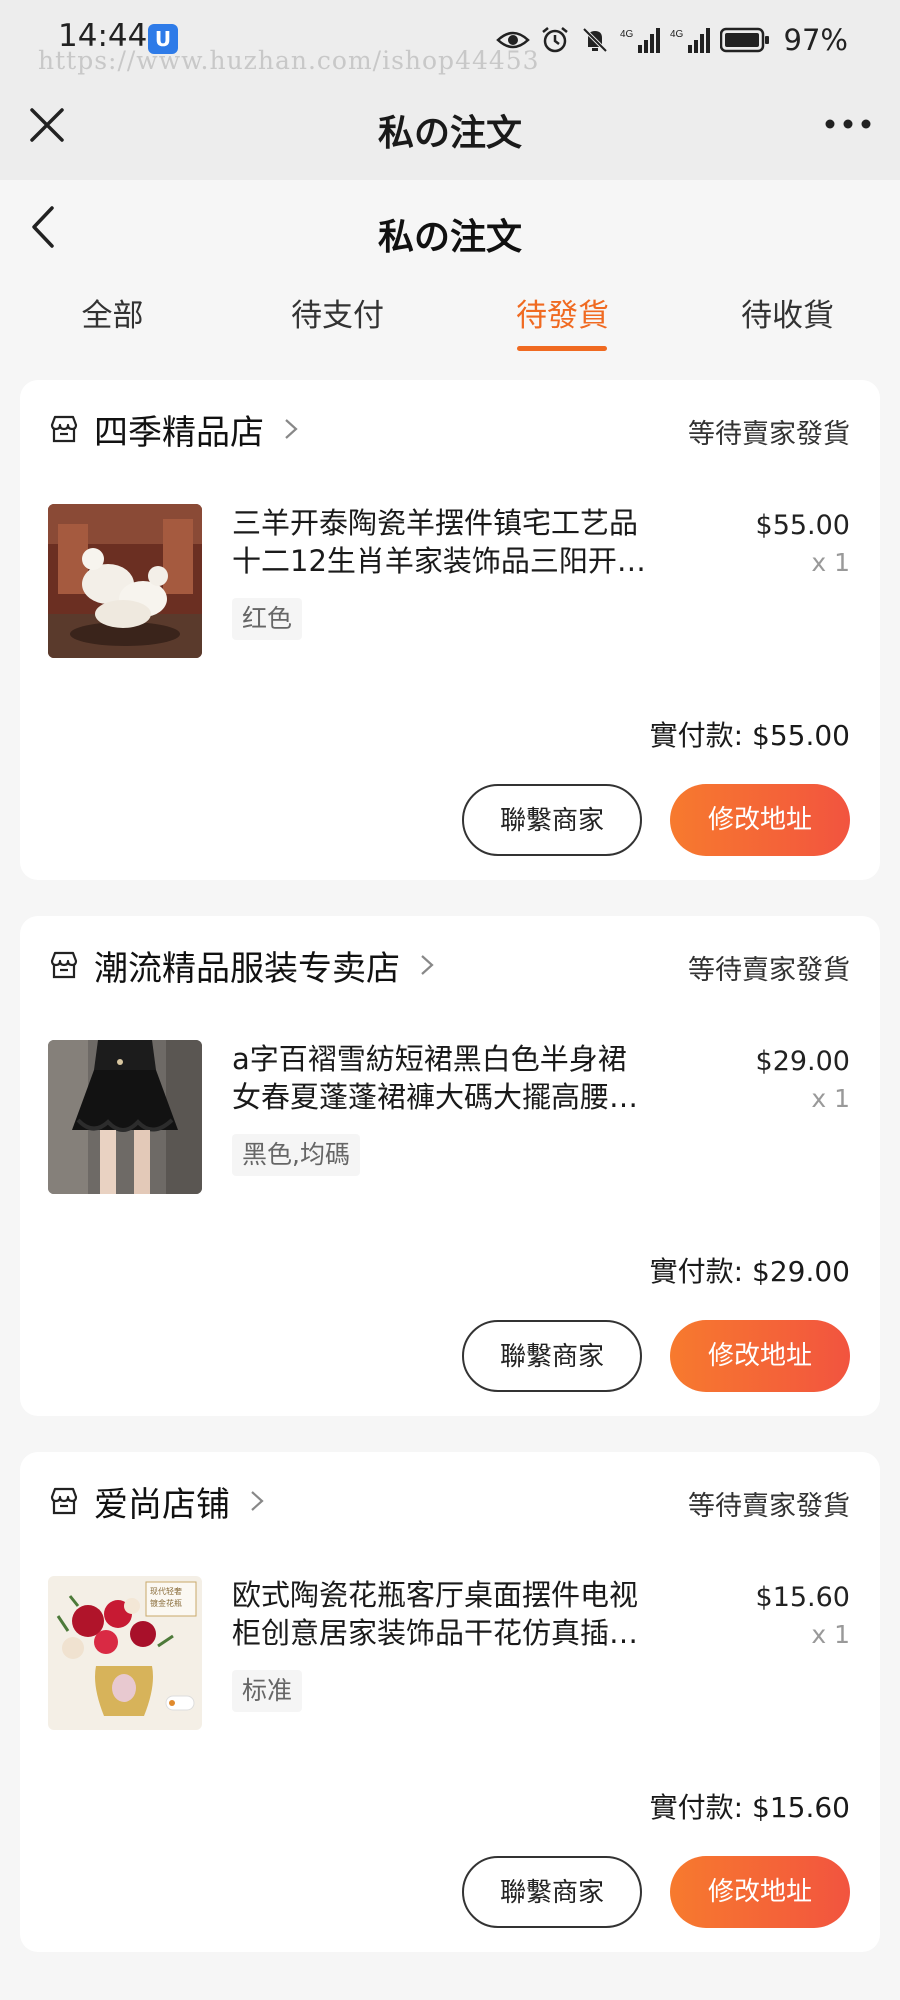  What do you see at coordinates (247, 968) in the screenshot?
I see `store-name: 潮流精品服装专卖店` at bounding box center [247, 968].